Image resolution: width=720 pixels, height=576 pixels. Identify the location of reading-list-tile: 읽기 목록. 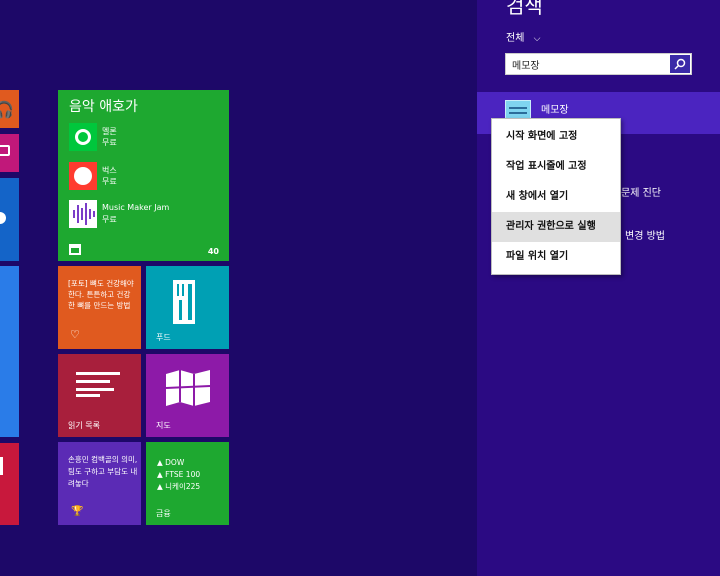
(99, 395).